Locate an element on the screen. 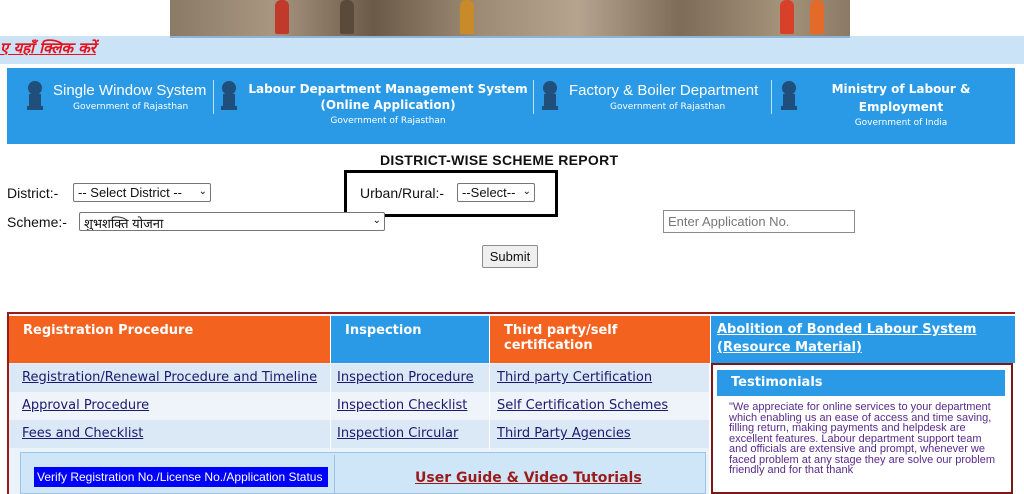 This screenshot has width=1024, height=494. header-title: Single Window System is located at coordinates (130, 90).